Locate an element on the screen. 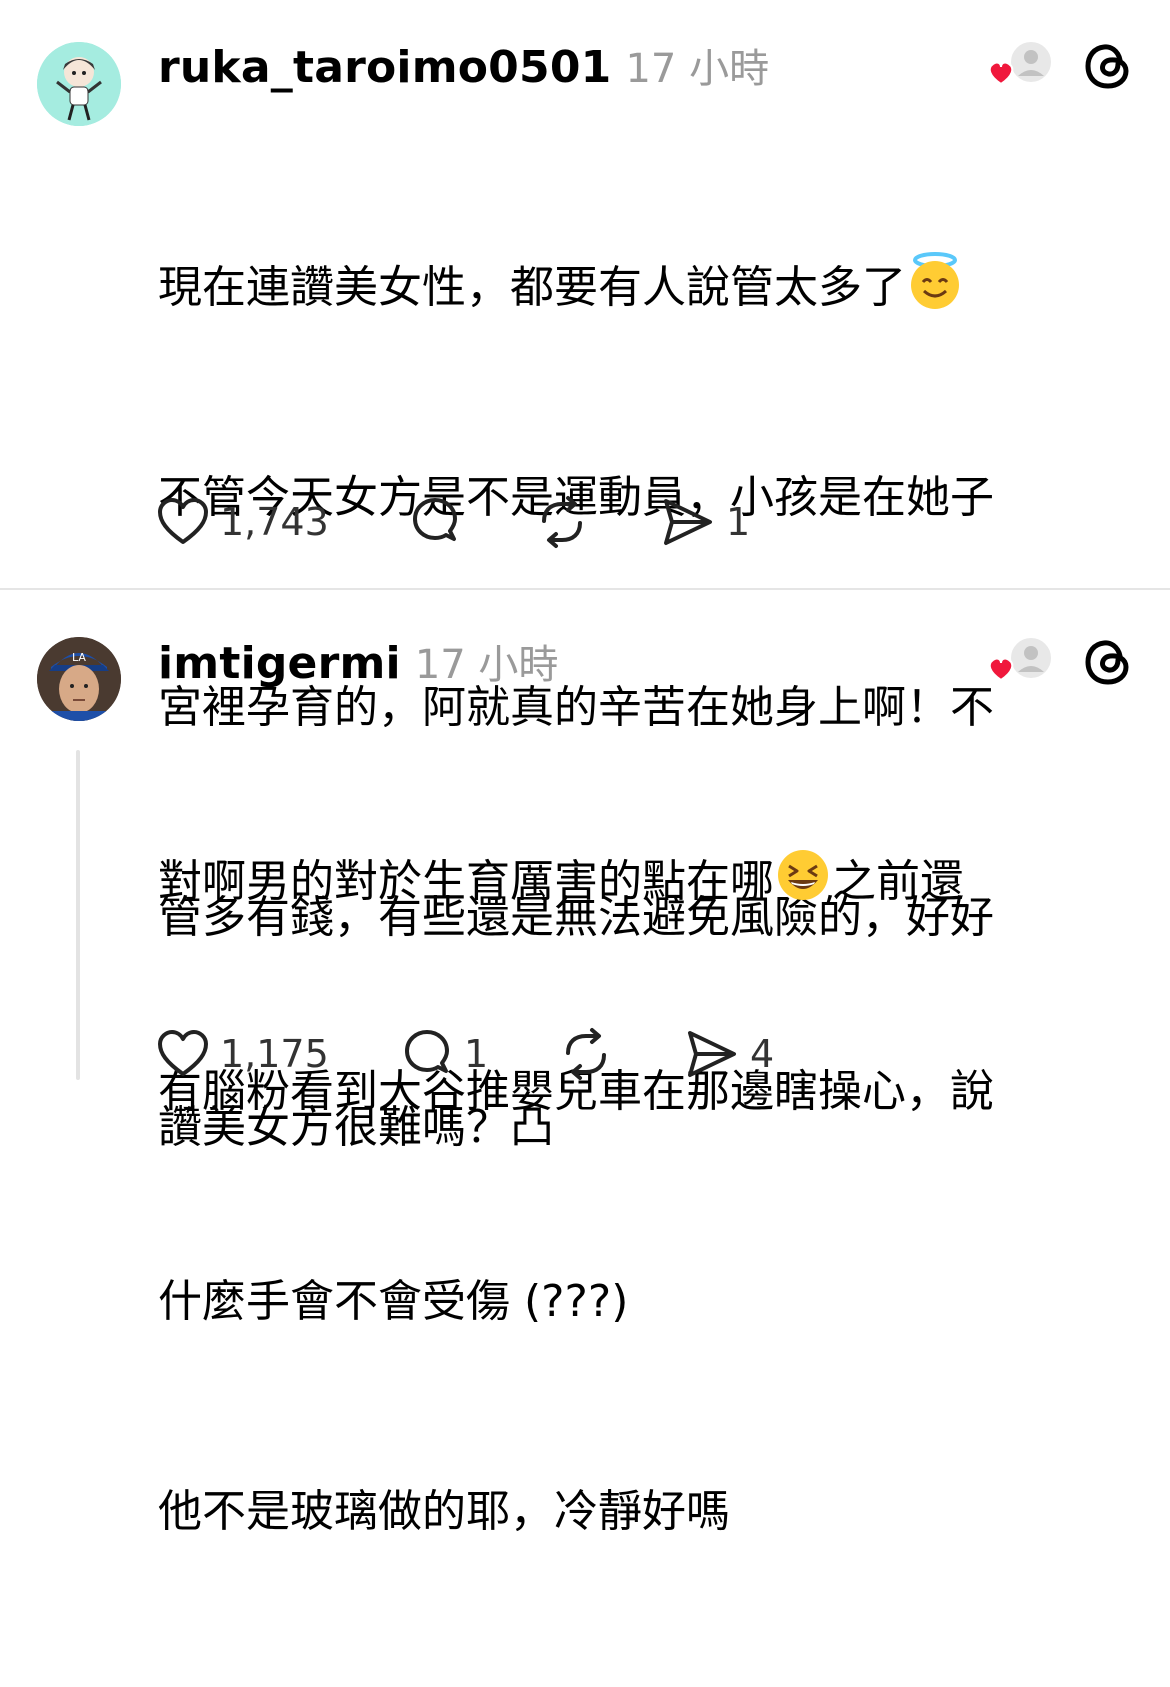  divider is located at coordinates (585, 589).